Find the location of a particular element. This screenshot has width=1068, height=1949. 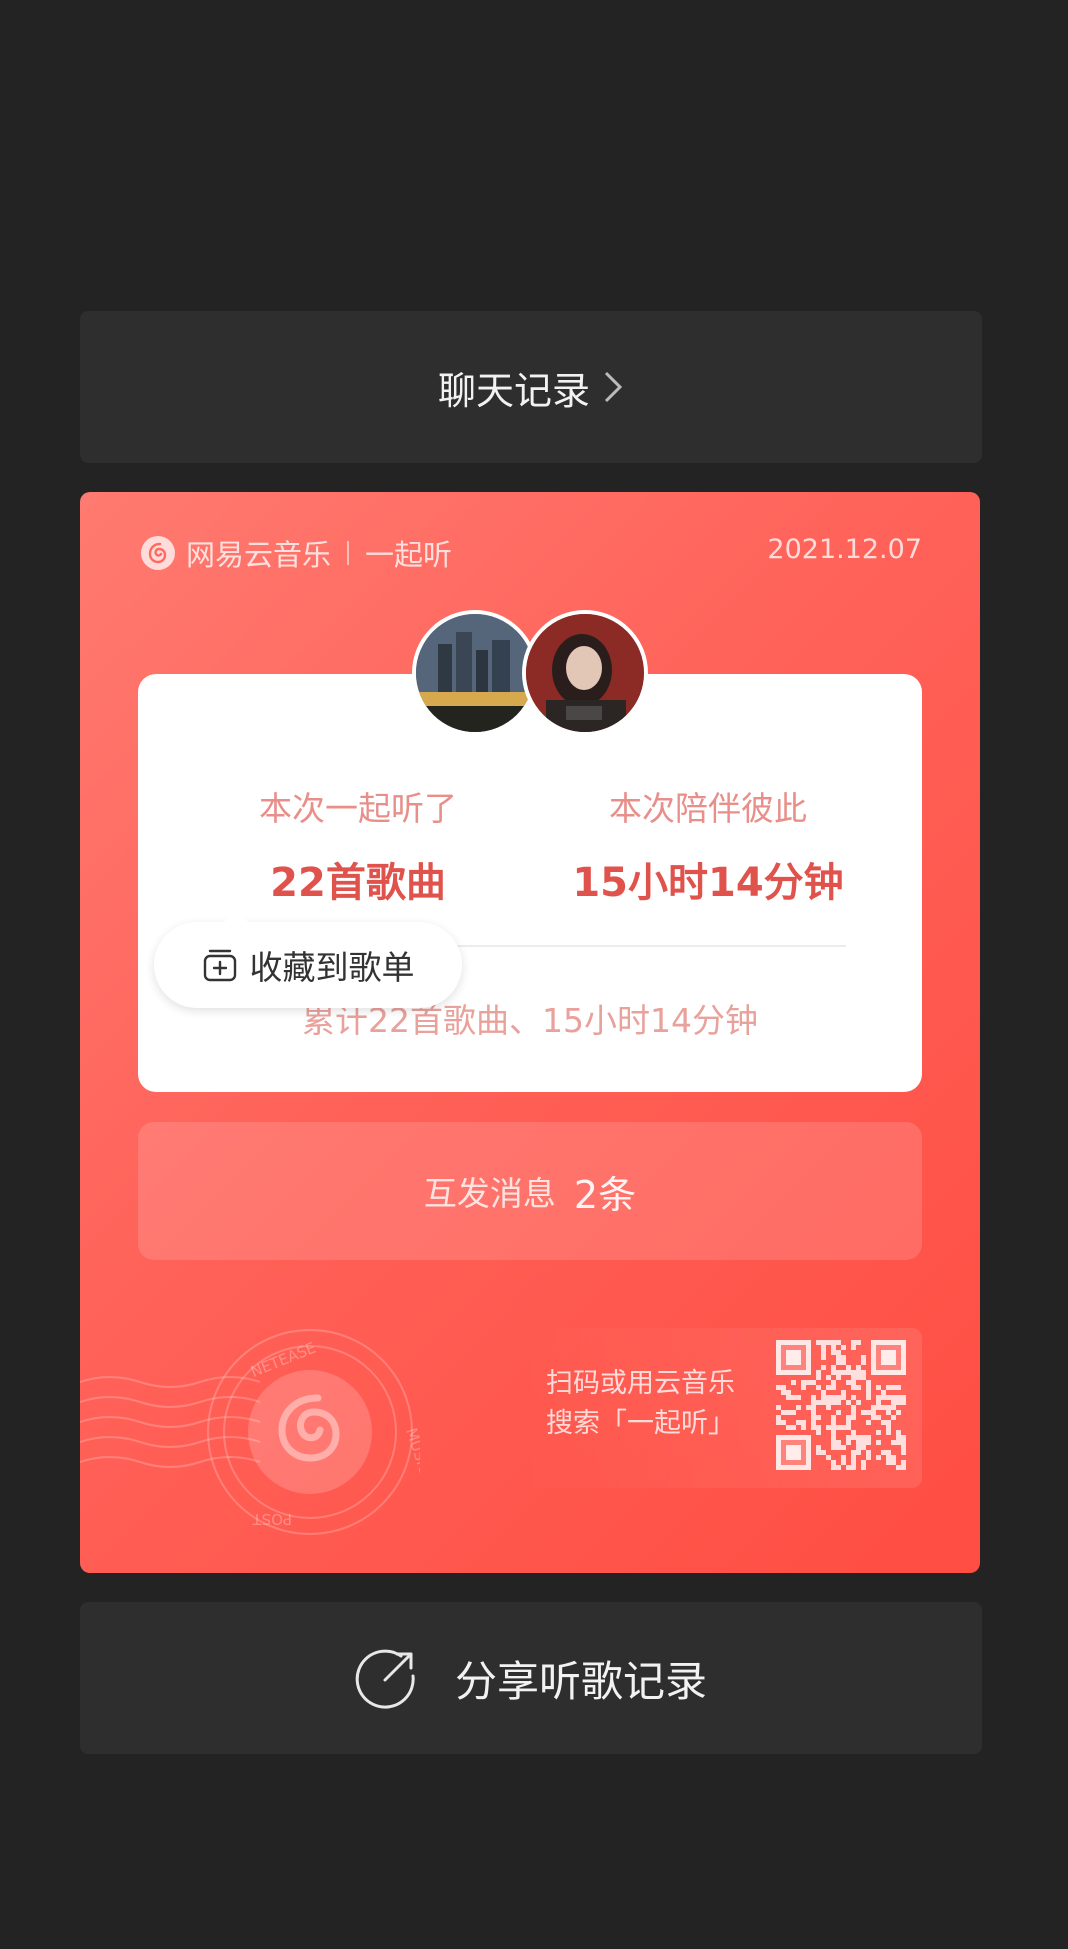

save-to-playlist-label: 收藏到歌单 is located at coordinates (332, 967).